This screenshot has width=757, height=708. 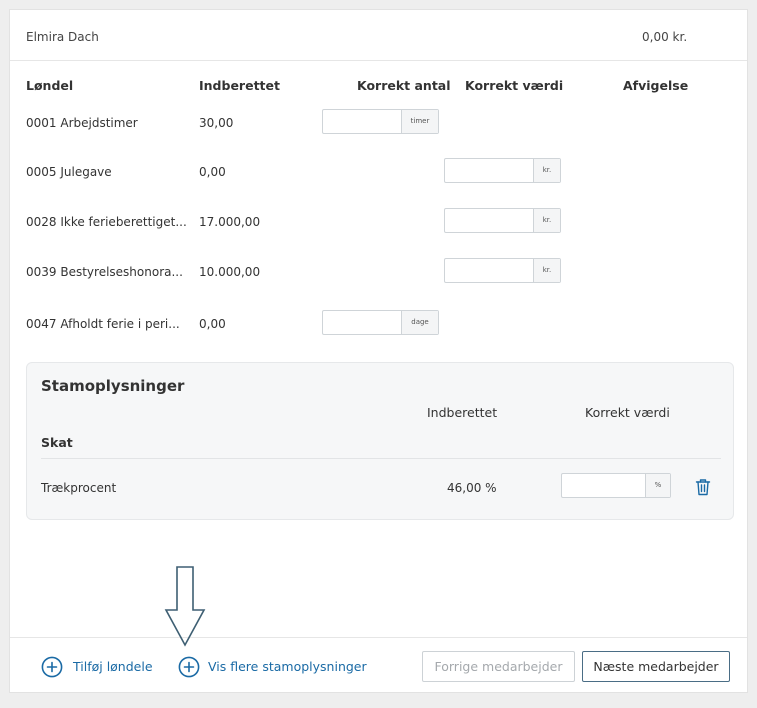 I want to click on col-header-korrekt-vaerdi: Korrekt værdi, so click(x=514, y=85).